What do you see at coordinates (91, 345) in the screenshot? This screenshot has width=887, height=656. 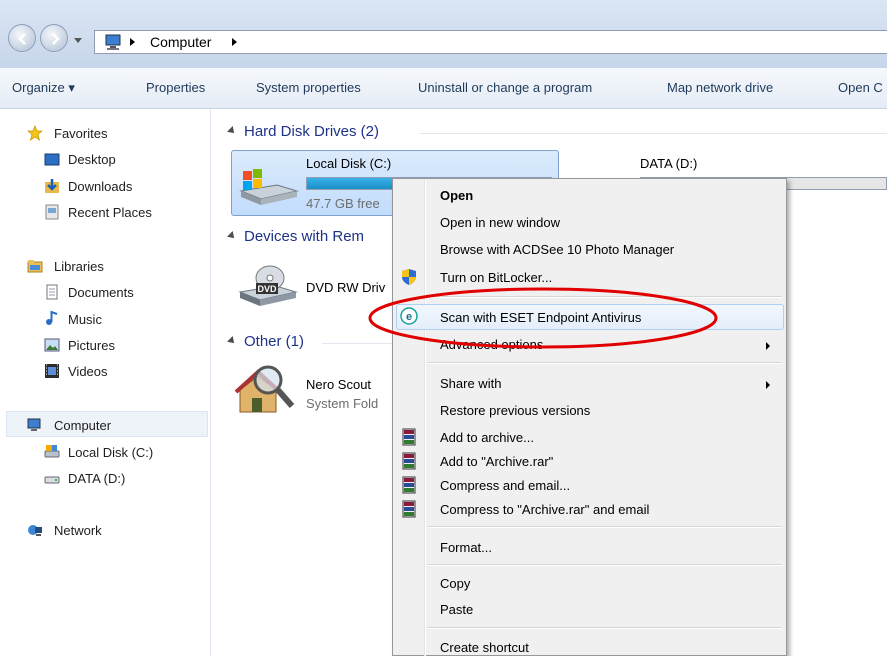 I see `nav-pictures: Pictures` at bounding box center [91, 345].